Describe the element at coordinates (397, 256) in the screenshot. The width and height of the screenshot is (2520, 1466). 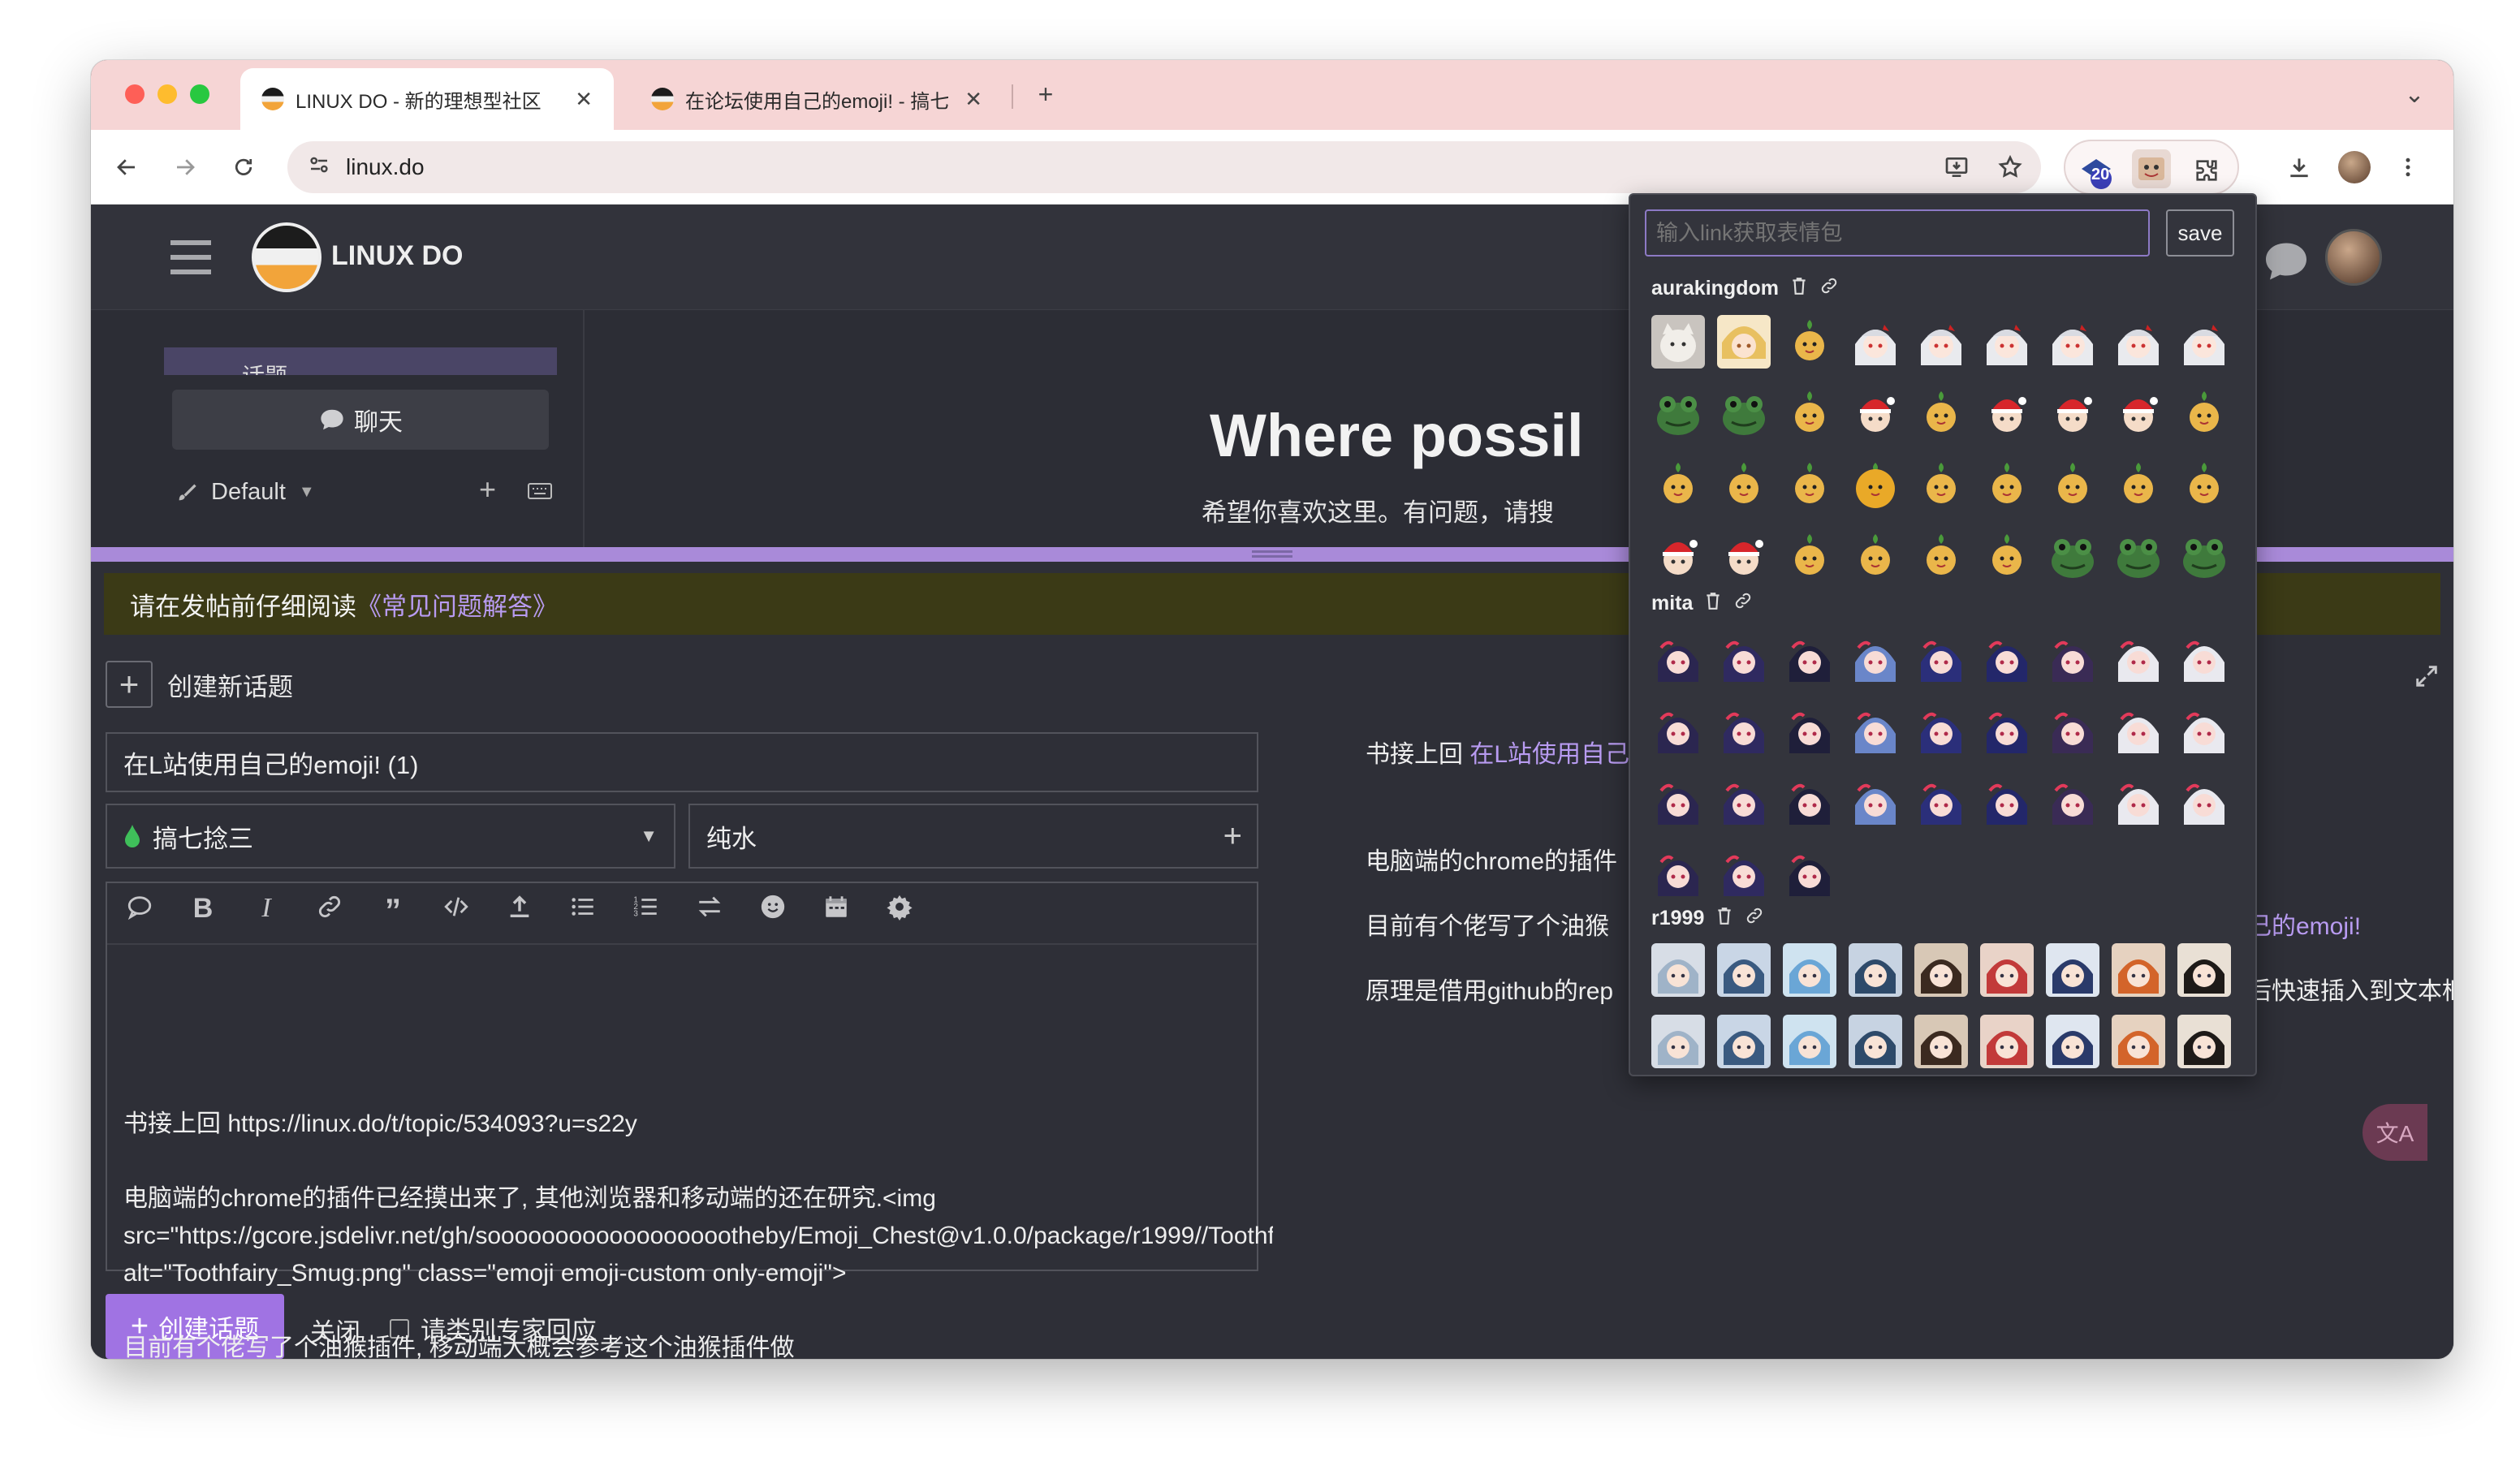
I see `site-name: LINUX DO` at that location.